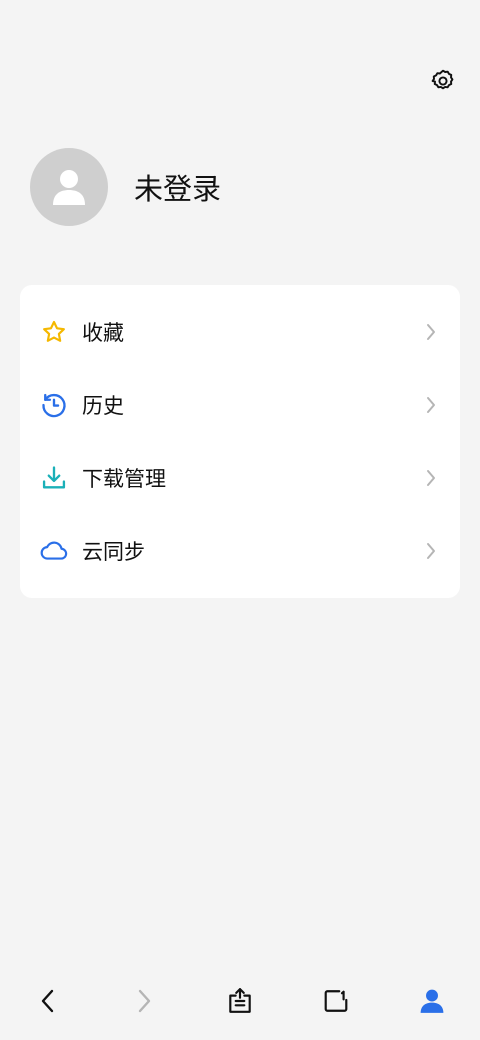 Image resolution: width=480 pixels, height=1040 pixels. I want to click on menu-item-label: 云同步, so click(113, 551).